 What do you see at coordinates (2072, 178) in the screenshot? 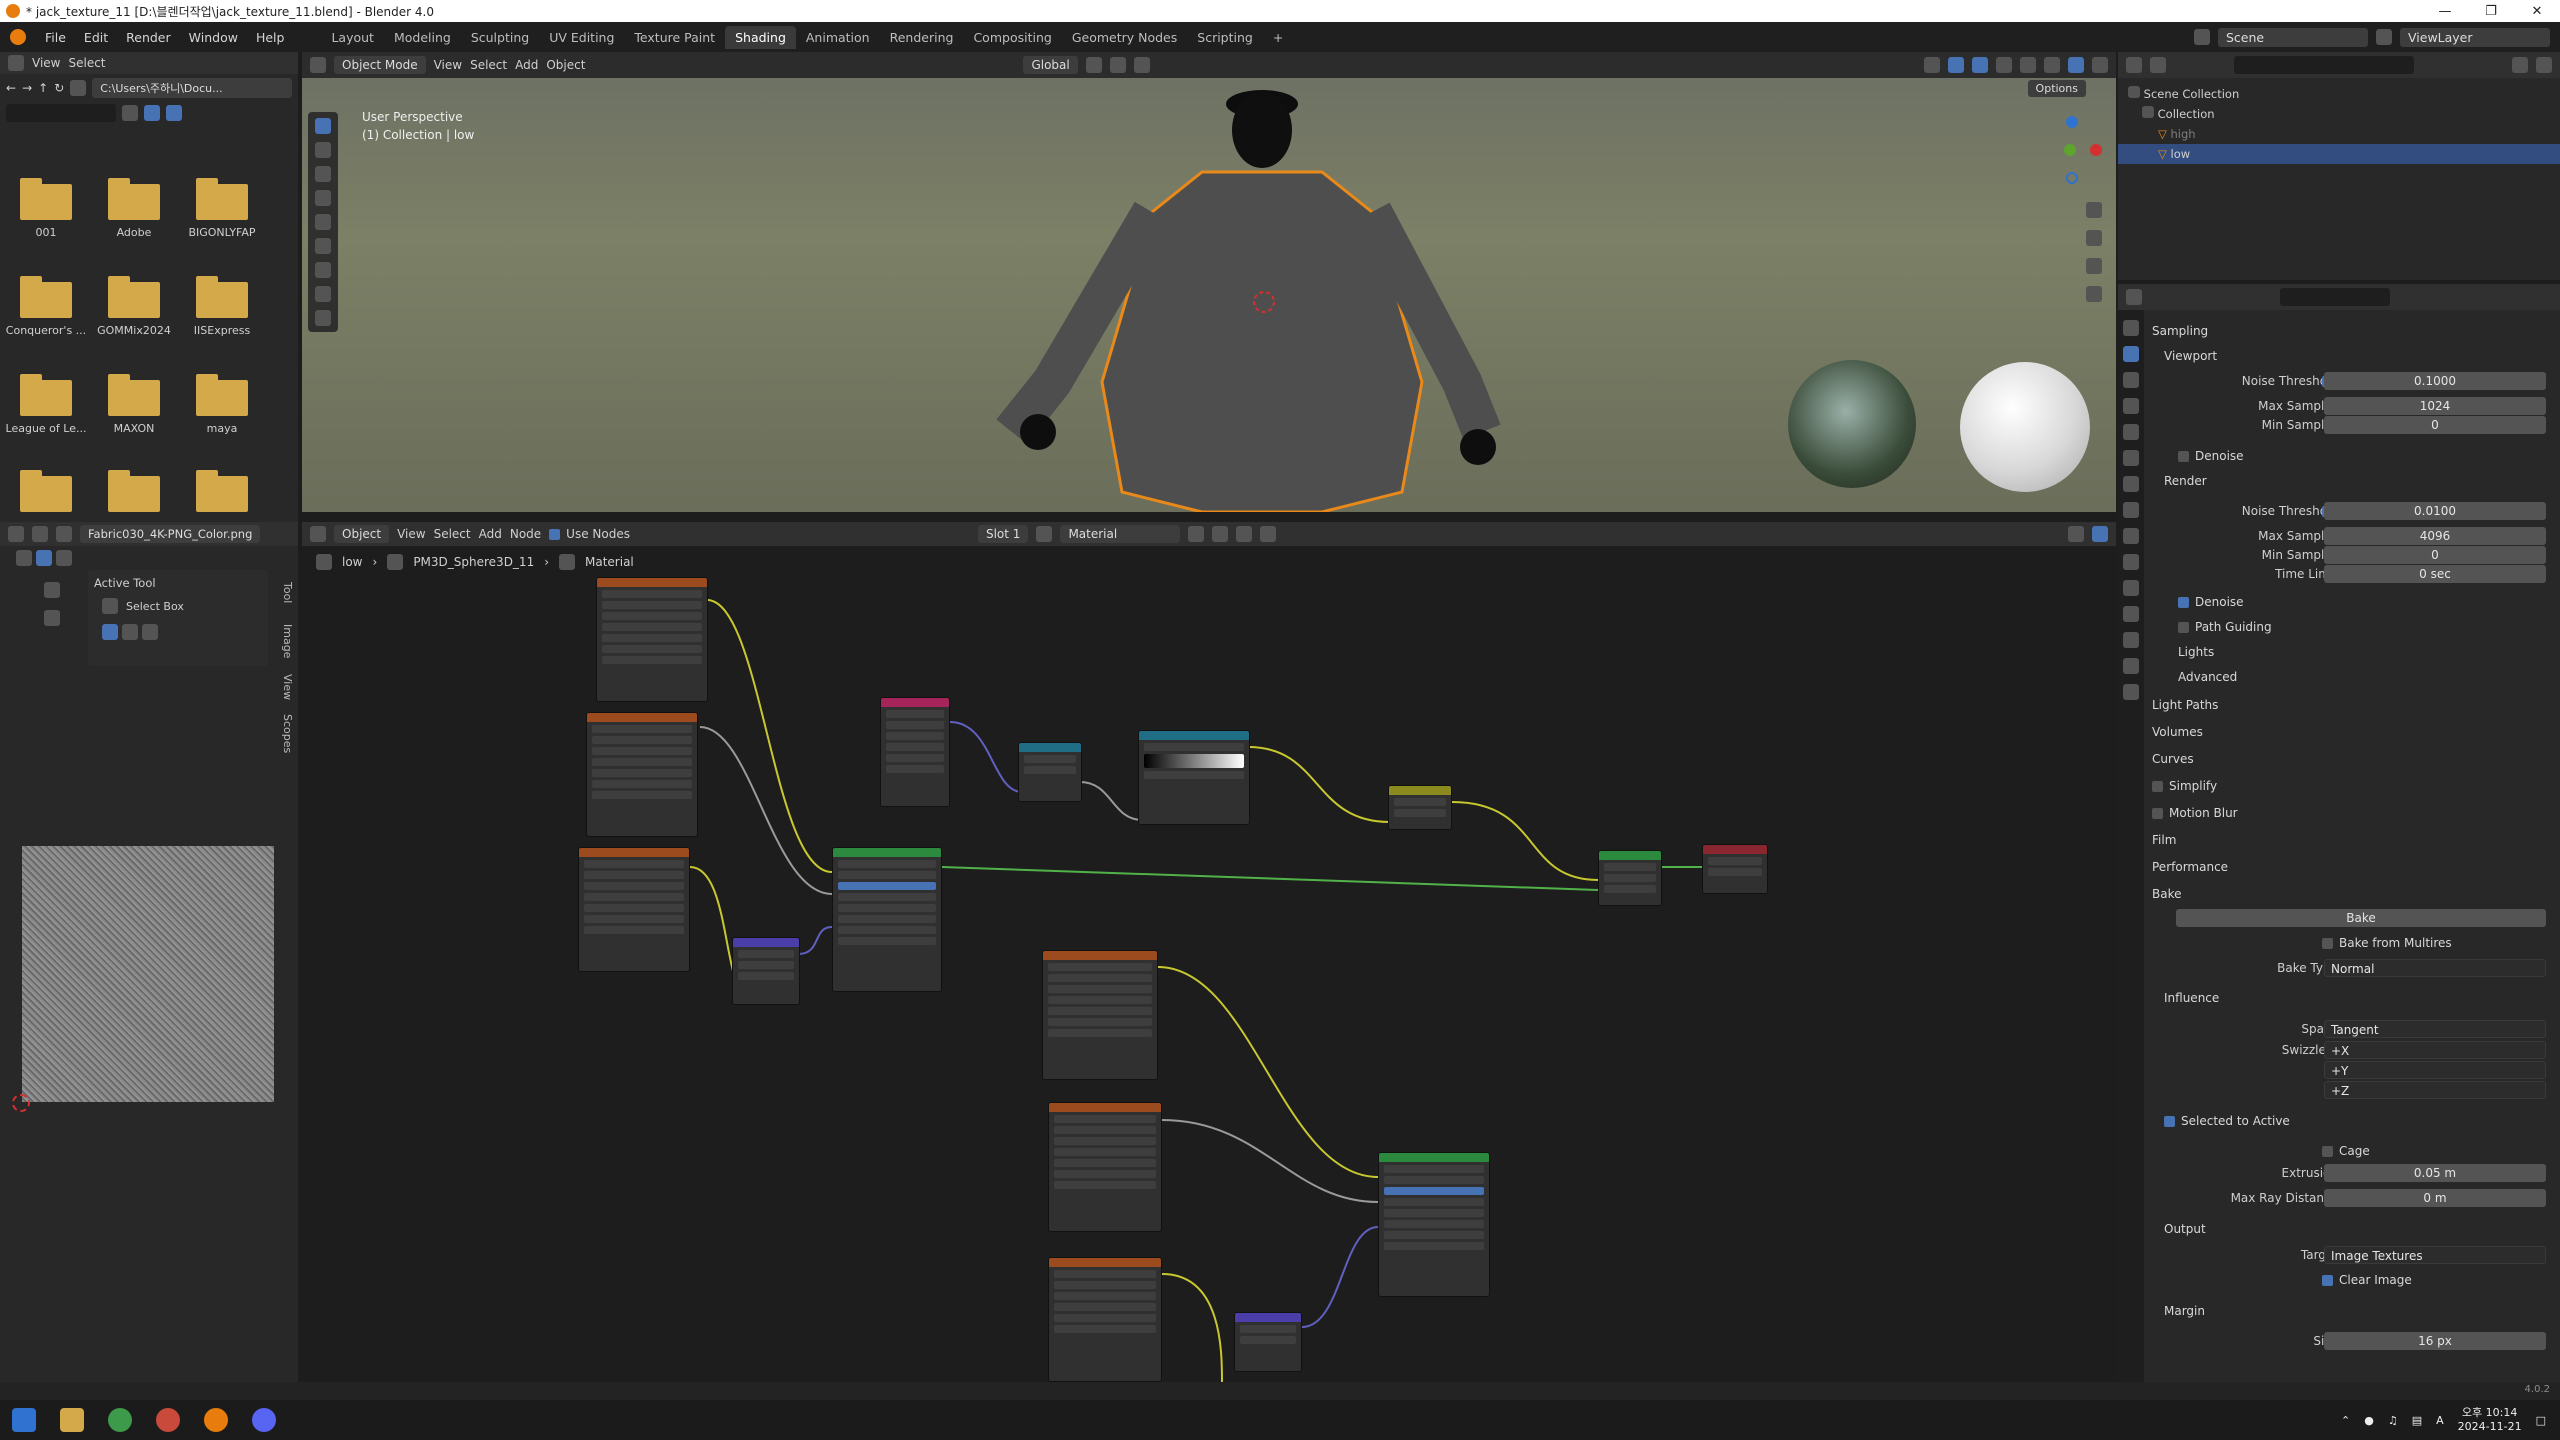
I see `neg-z-axis-icon` at bounding box center [2072, 178].